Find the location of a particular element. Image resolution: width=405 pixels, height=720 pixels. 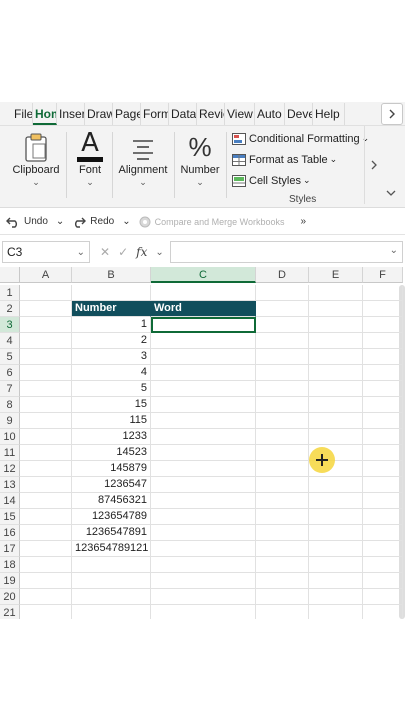

tab-hom: Hom is located at coordinates (45, 113).